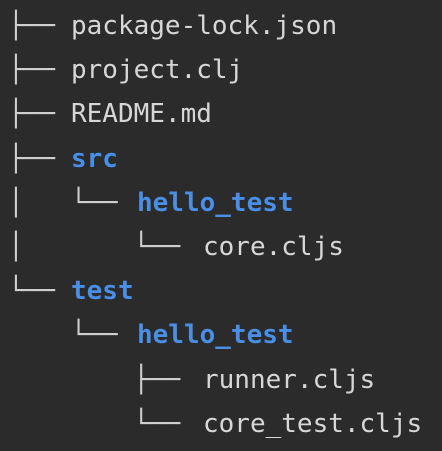 This screenshot has height=451, width=442. What do you see at coordinates (141, 114) in the screenshot?
I see `file-name: README.md` at bounding box center [141, 114].